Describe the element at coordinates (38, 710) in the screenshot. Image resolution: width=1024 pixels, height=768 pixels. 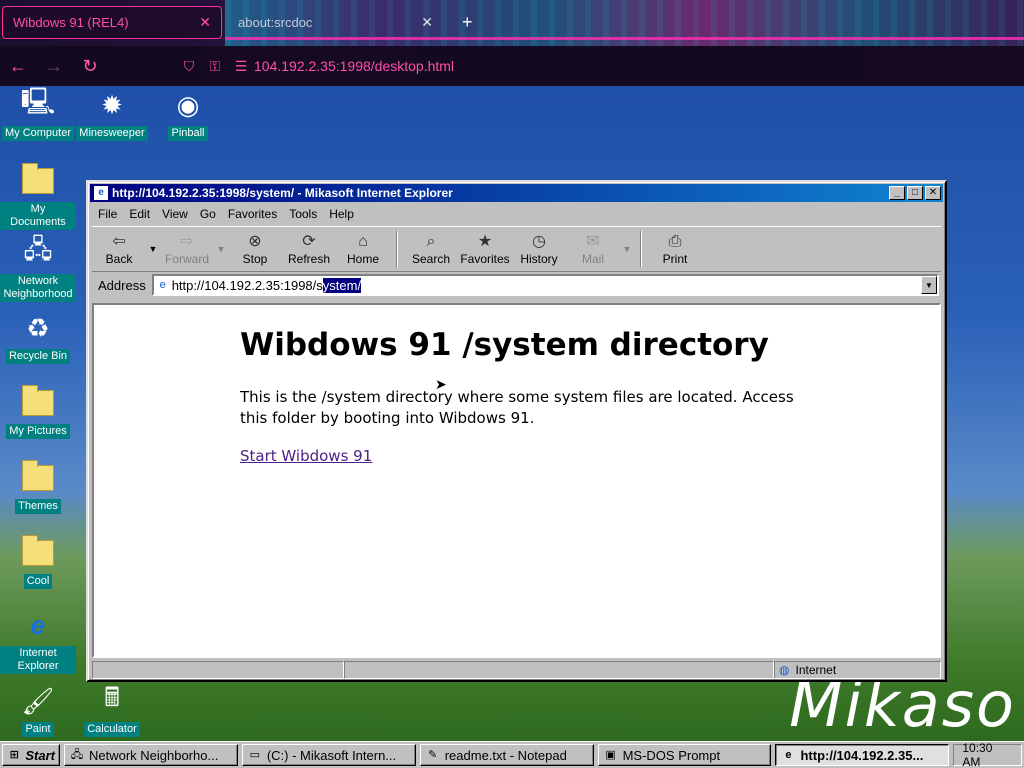
I see `desktop-icon-paint: 🖌 Paint` at that location.